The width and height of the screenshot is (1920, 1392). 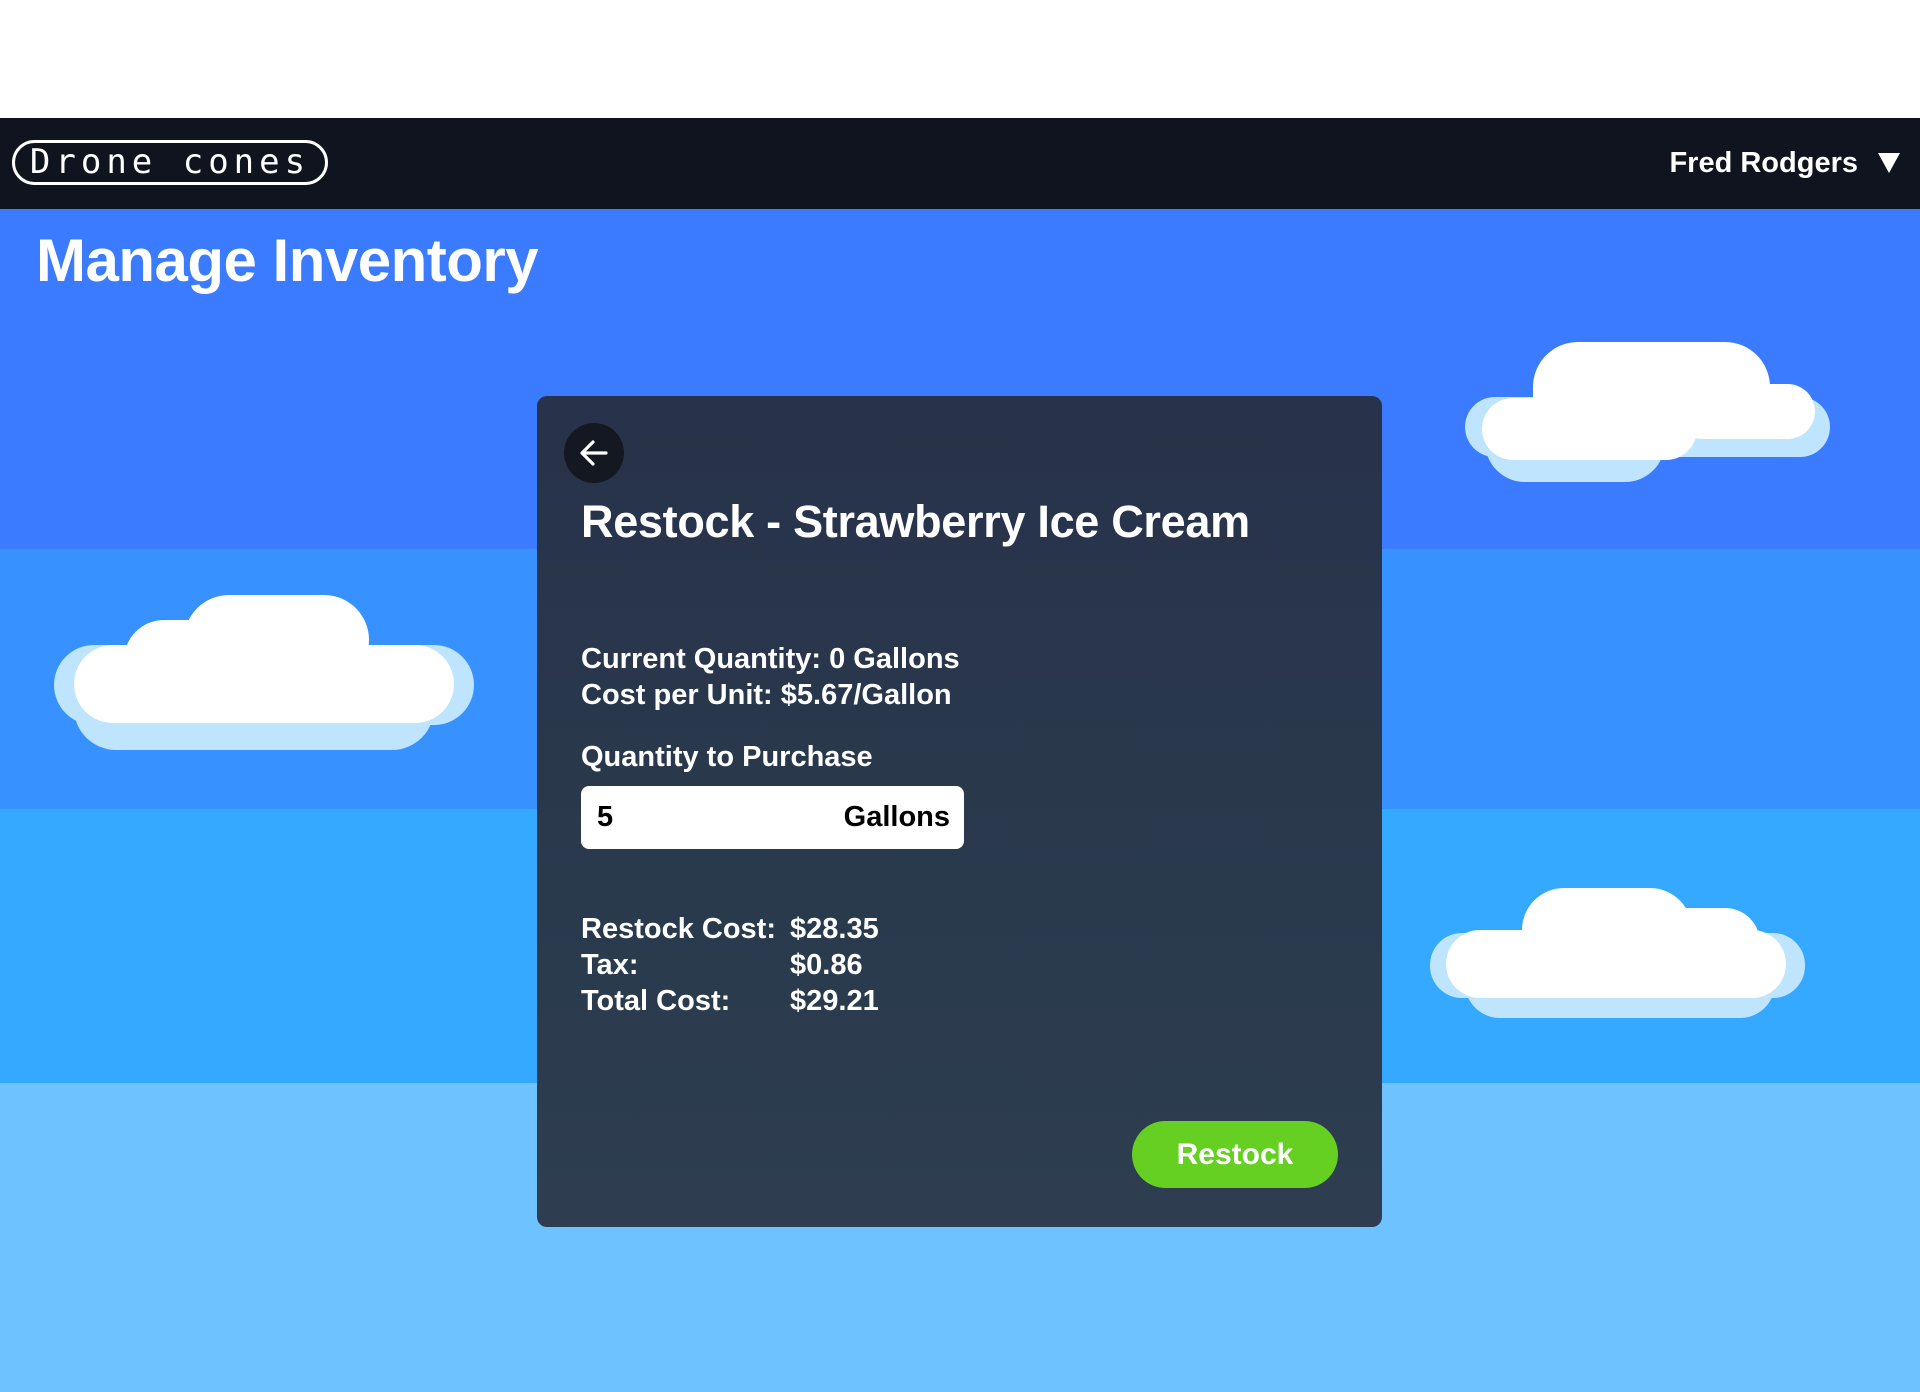 I want to click on arrow-left-icon, so click(x=594, y=453).